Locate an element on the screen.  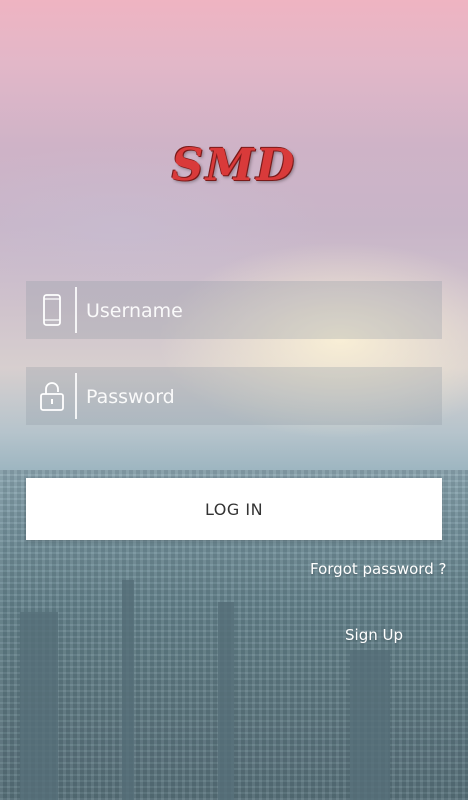
username-field is located at coordinates (234, 311).